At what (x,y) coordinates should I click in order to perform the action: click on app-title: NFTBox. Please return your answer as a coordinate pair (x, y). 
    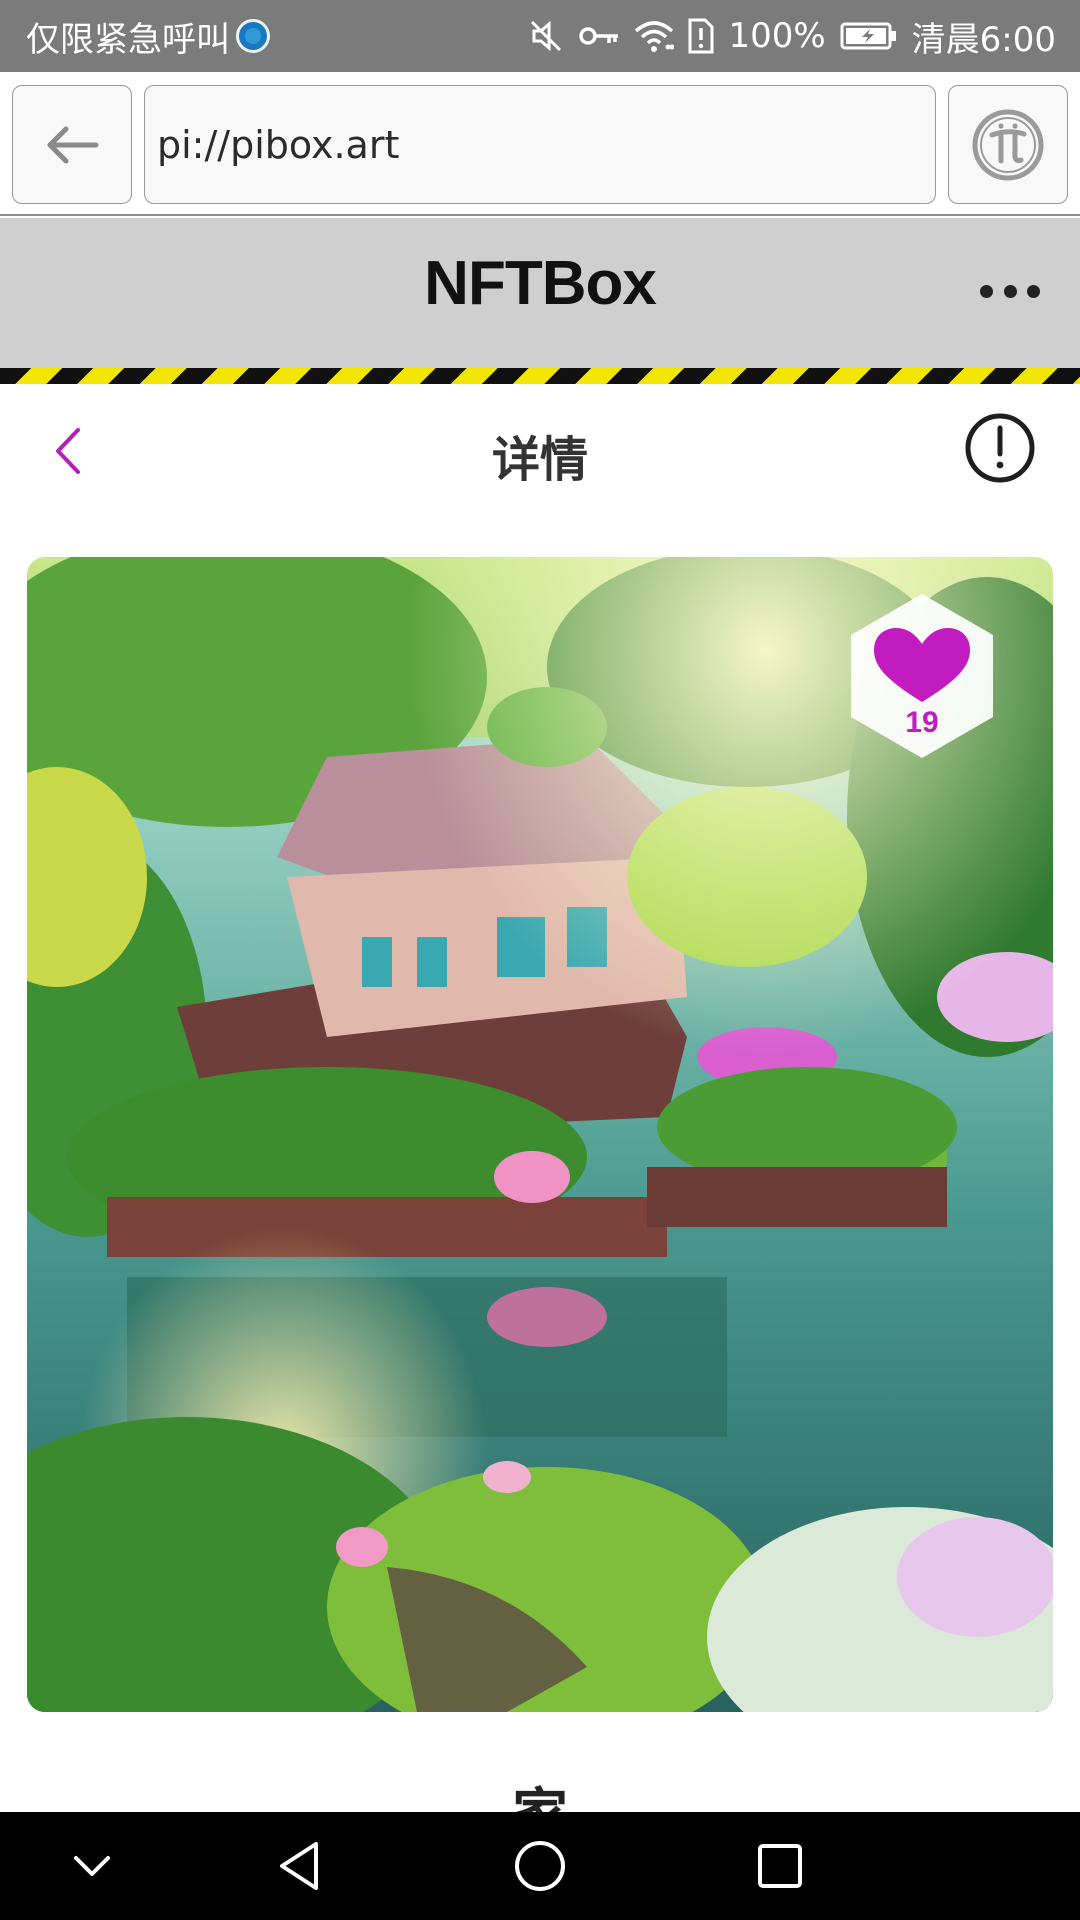
    Looking at the image, I should click on (540, 283).